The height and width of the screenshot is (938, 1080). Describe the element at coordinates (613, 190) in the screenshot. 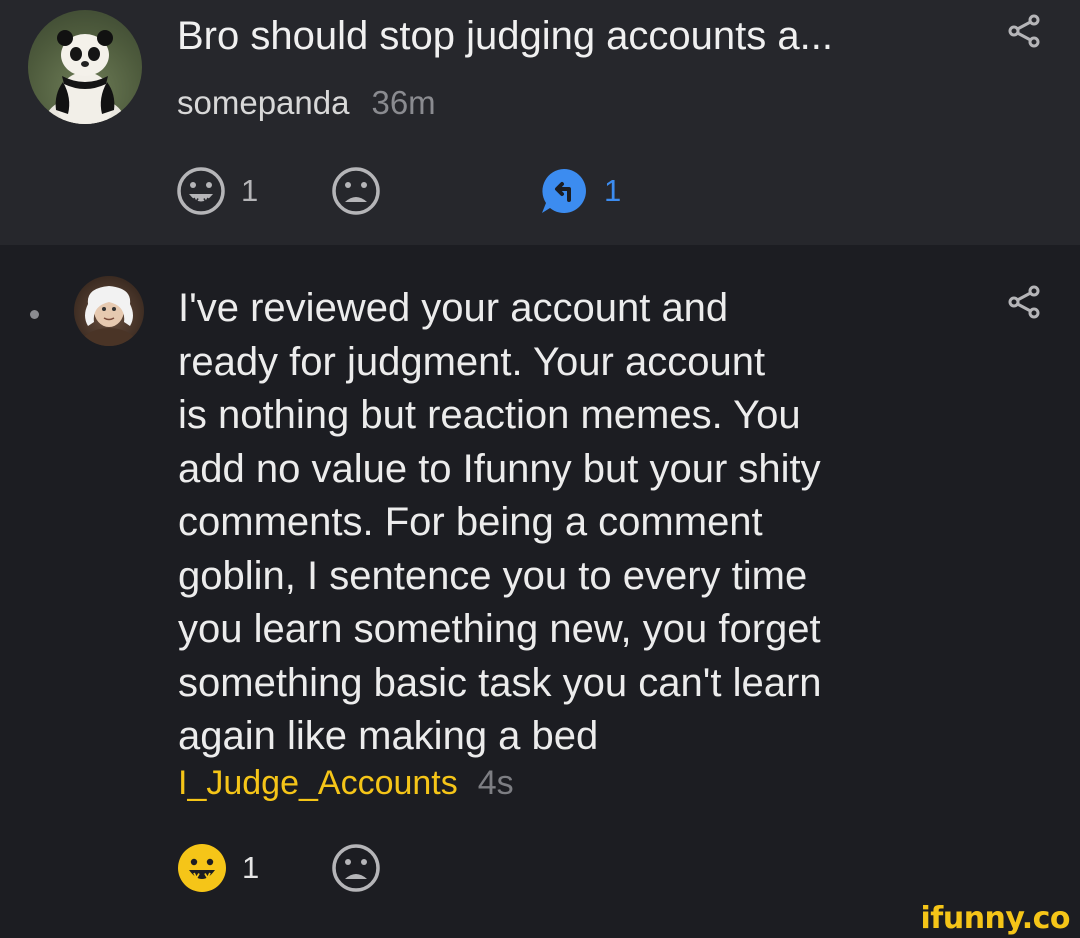

I see `reply-count: 1` at that location.